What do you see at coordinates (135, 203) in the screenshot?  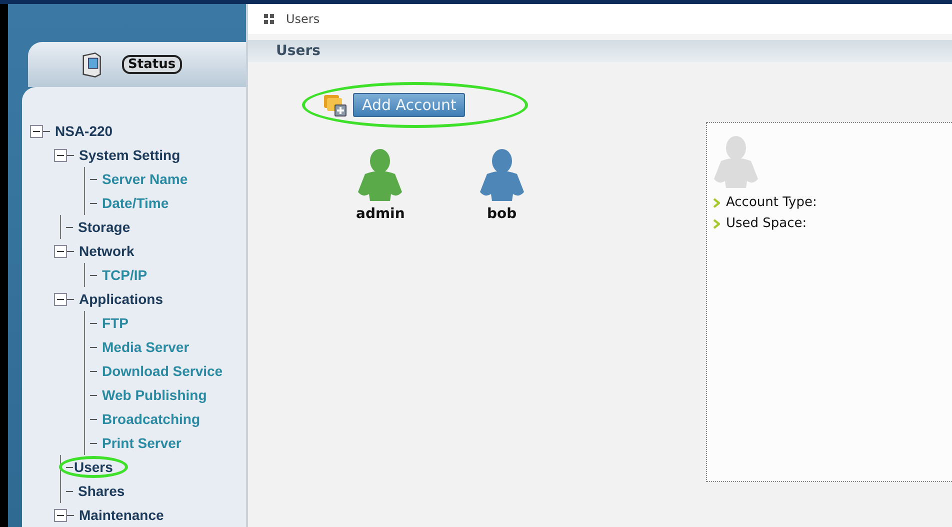 I see `tree-item: Date/Time` at bounding box center [135, 203].